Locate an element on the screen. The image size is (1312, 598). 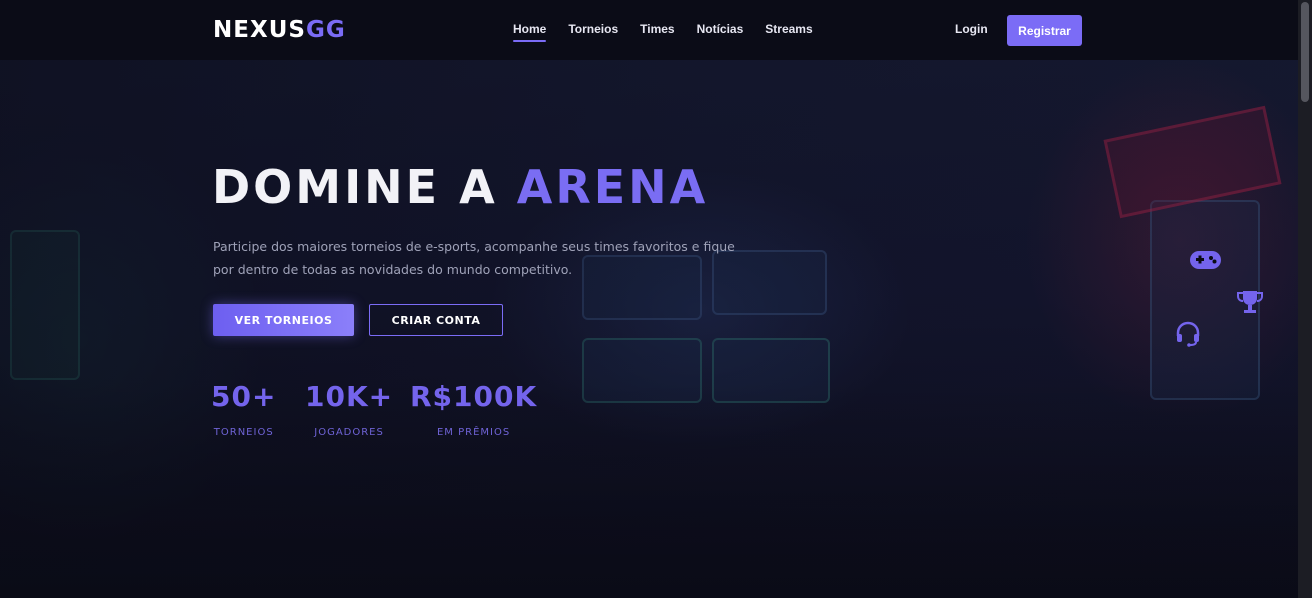
nav-link-torneios: Torneios is located at coordinates (593, 32).